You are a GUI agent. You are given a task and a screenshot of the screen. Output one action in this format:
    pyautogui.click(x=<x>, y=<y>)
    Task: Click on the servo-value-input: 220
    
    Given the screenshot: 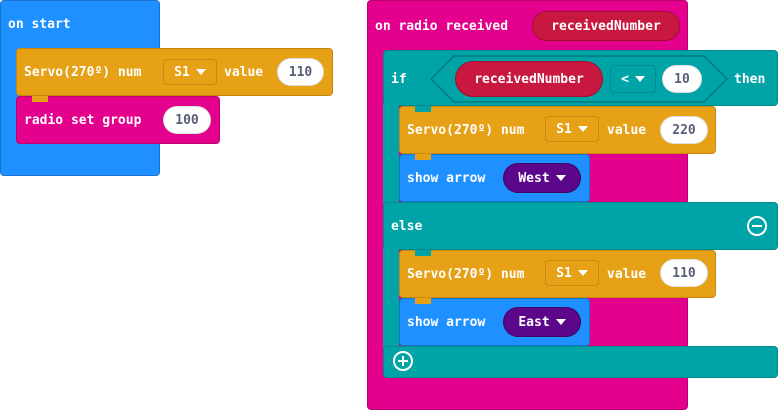 What is the action you would take?
    pyautogui.click(x=684, y=130)
    